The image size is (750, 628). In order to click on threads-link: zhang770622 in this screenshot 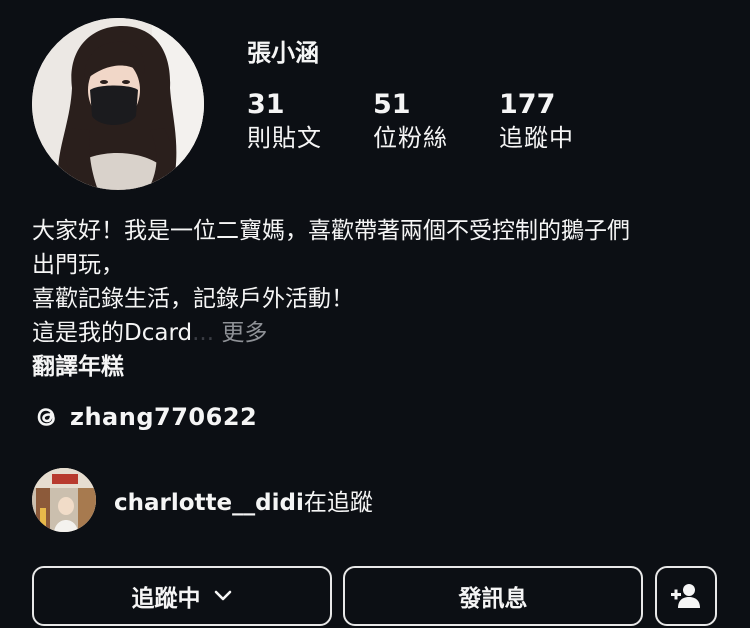, I will do `click(144, 417)`.